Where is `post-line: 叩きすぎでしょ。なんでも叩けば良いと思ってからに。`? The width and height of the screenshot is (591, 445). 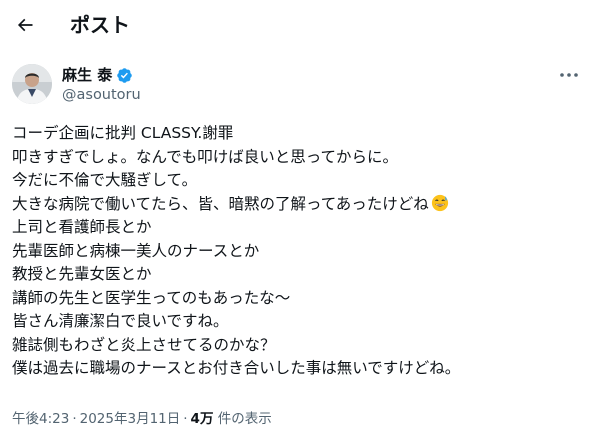
post-line: 叩きすぎでしょ。なんでも叩けば良いと思ってからに。 is located at coordinates (205, 156).